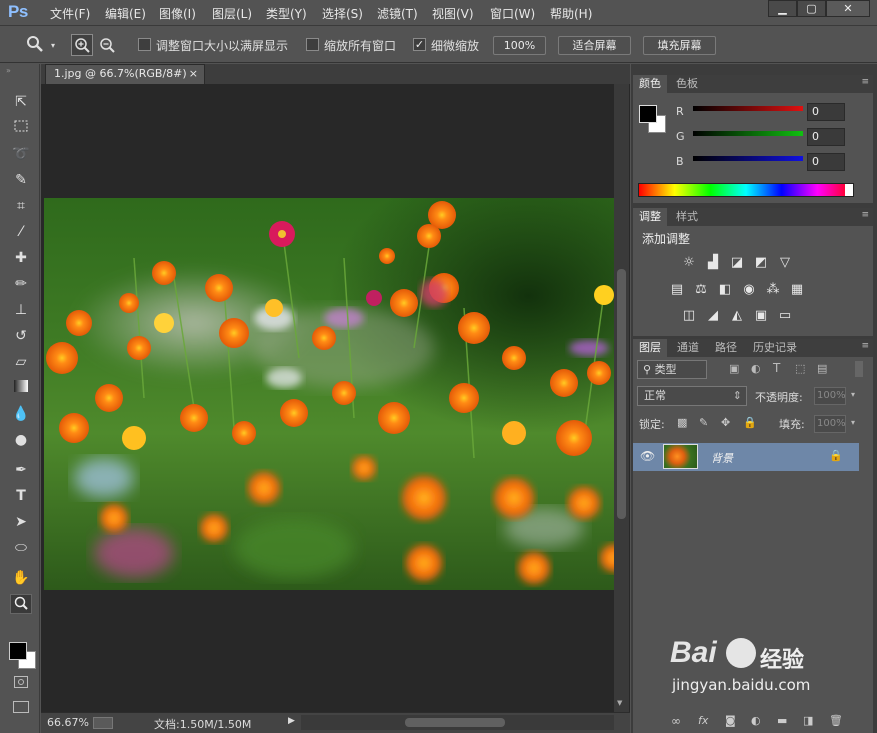 This screenshot has width=877, height=733. I want to click on tab-styles: 样式, so click(687, 217).